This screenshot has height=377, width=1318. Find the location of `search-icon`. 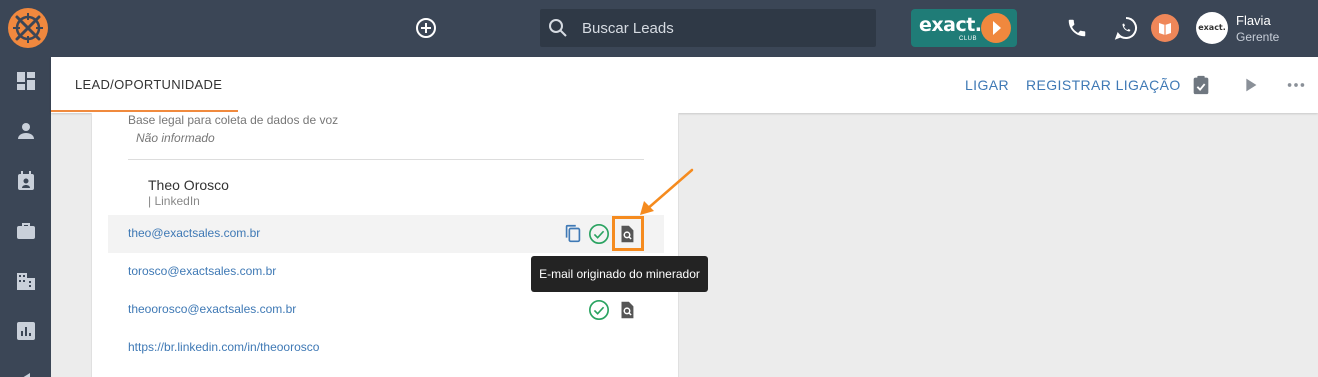

search-icon is located at coordinates (558, 28).